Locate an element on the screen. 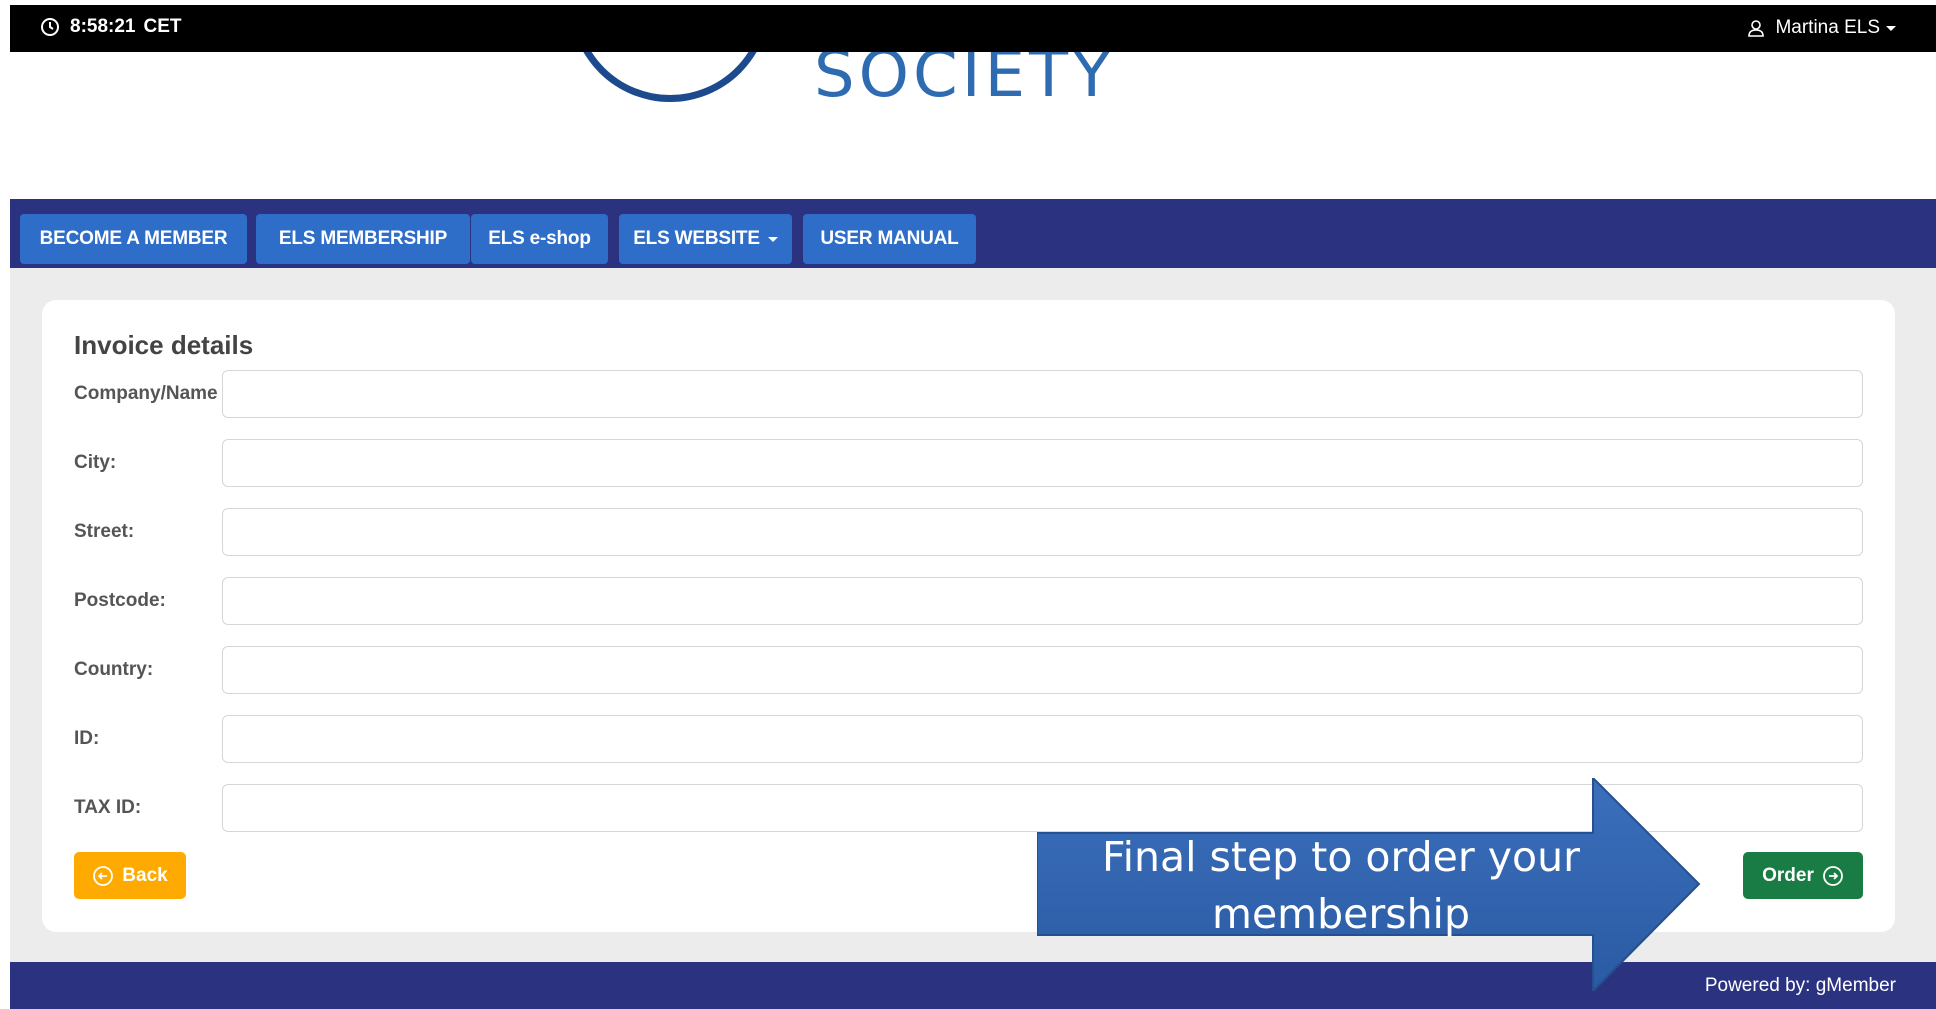  nav-els-website-dropdown: ELS WEBSITE is located at coordinates (705, 239).